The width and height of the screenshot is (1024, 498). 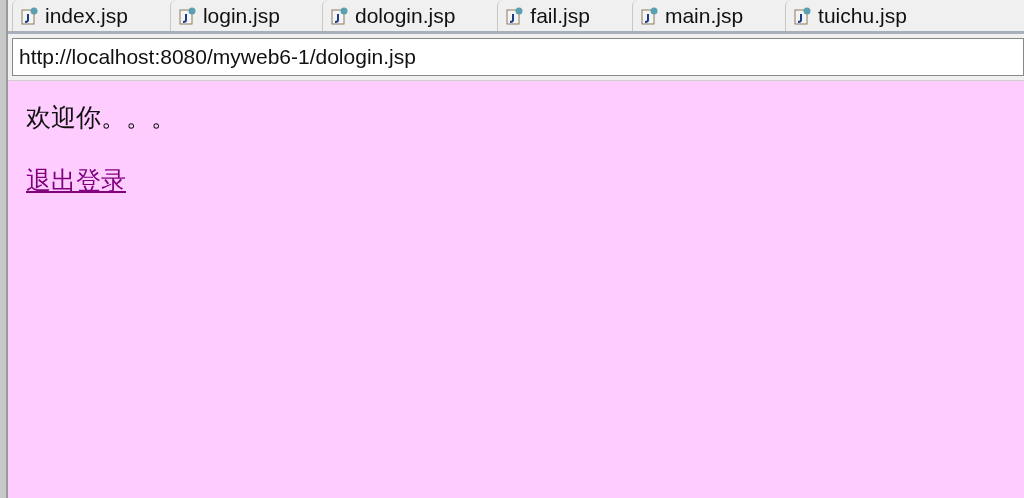 I want to click on logout-link: 退出登录, so click(x=76, y=180).